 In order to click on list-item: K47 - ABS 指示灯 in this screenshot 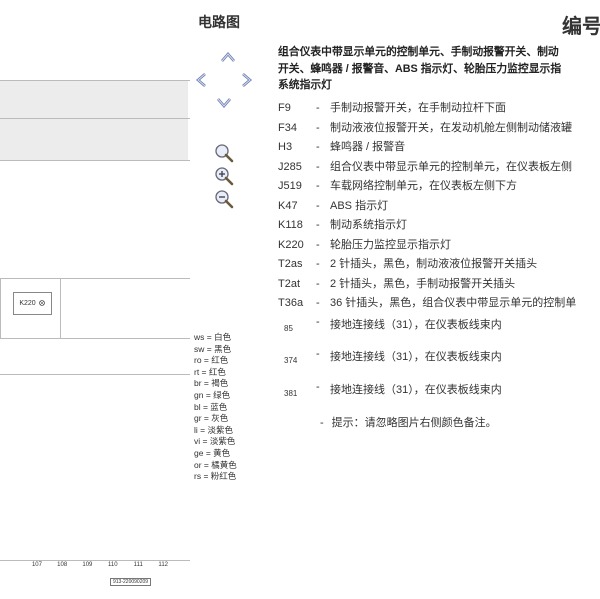, I will do `click(439, 208)`.